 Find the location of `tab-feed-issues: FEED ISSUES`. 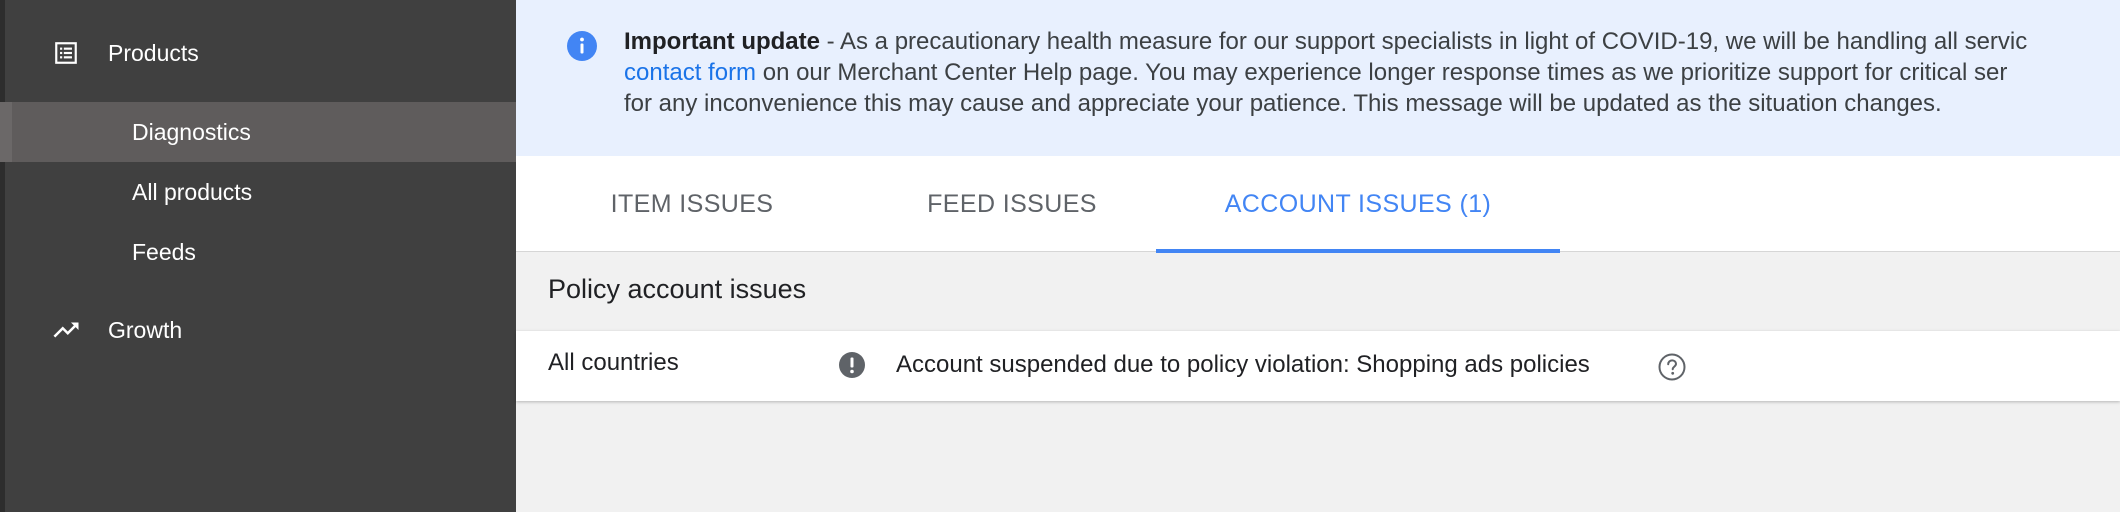

tab-feed-issues: FEED ISSUES is located at coordinates (1012, 204).